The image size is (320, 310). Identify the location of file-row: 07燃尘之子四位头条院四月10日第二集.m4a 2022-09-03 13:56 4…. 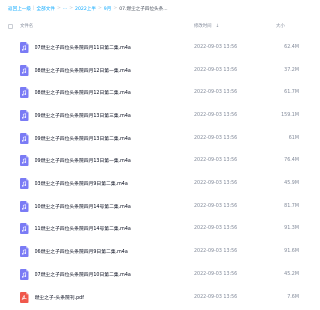
(157, 274).